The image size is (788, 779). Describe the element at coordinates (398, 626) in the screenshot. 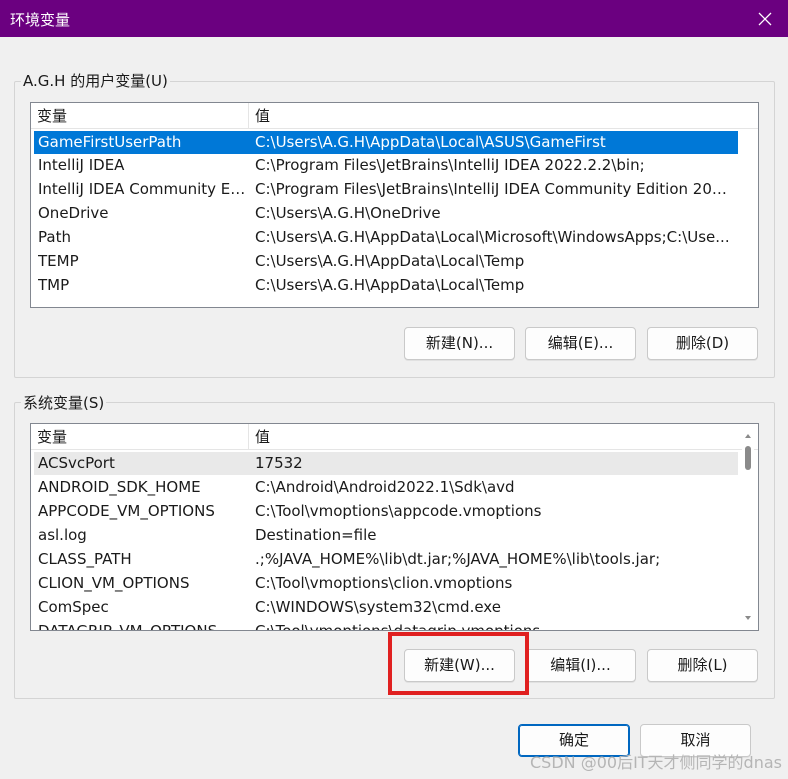

I see `variable-value: C:\Tool\vmoptions\datagrip.vmoptions` at that location.